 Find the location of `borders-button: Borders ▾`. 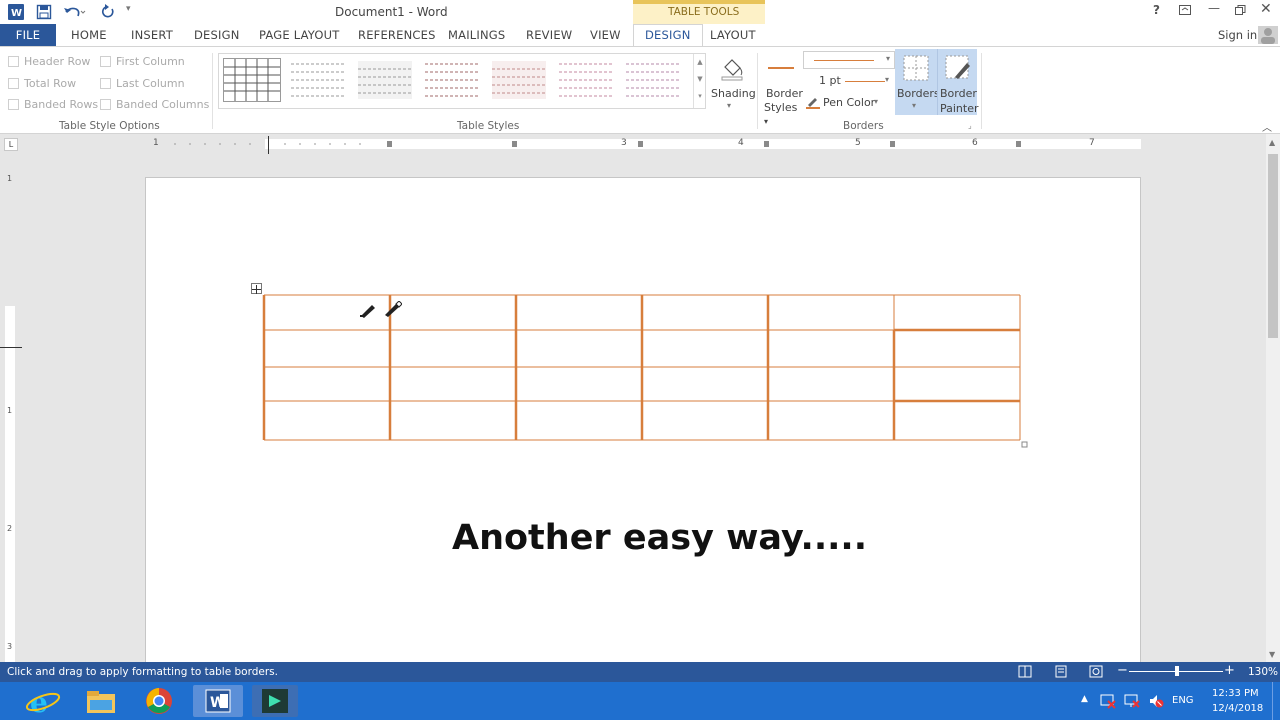

borders-button: Borders ▾ is located at coordinates (917, 82).